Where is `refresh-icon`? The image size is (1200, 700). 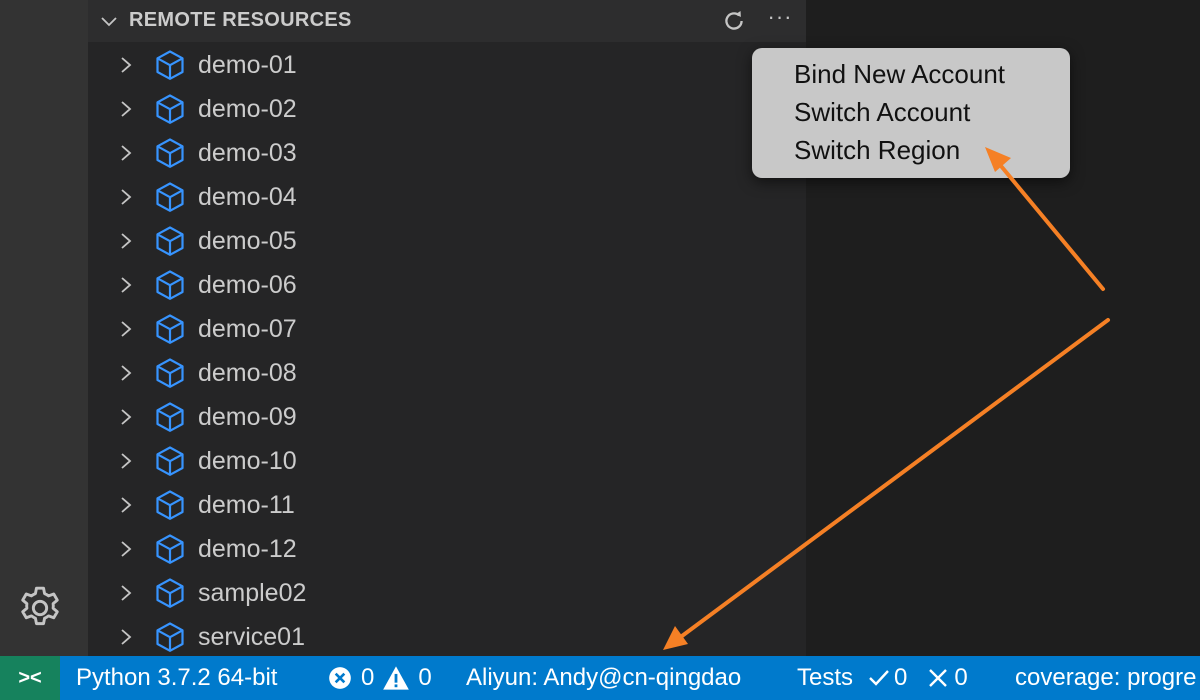
refresh-icon is located at coordinates (734, 20).